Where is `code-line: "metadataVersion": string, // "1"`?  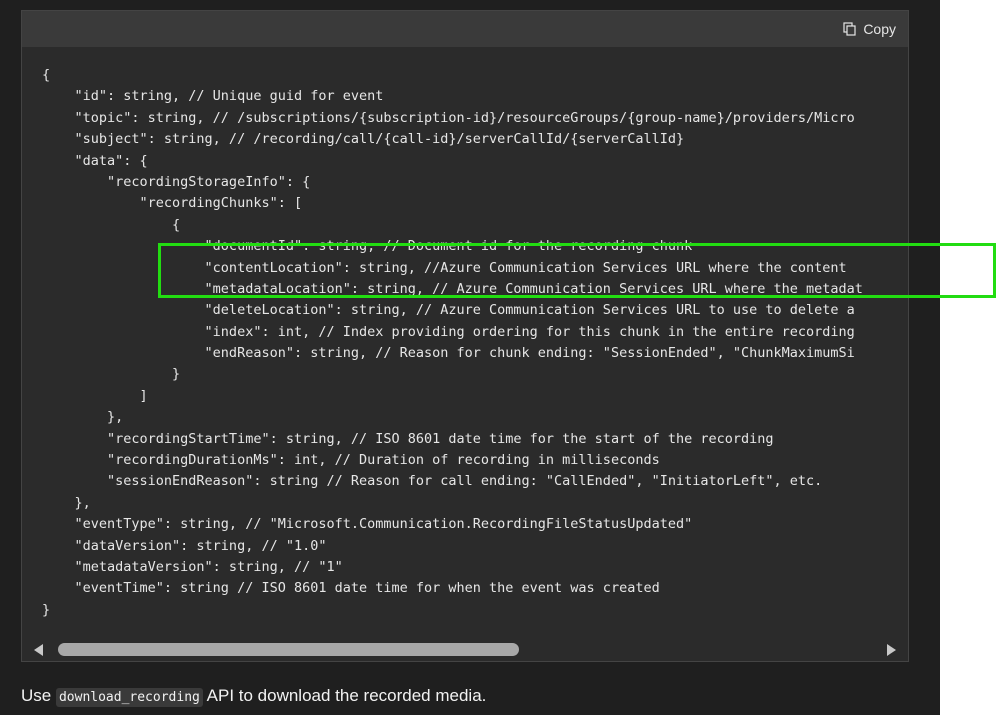 code-line: "metadataVersion": string, // "1" is located at coordinates (192, 566).